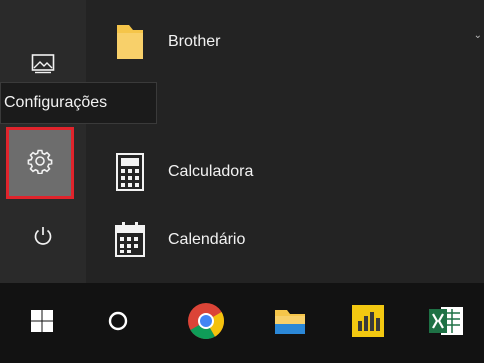  I want to click on file-explorer-taskbar-button, so click(290, 323).